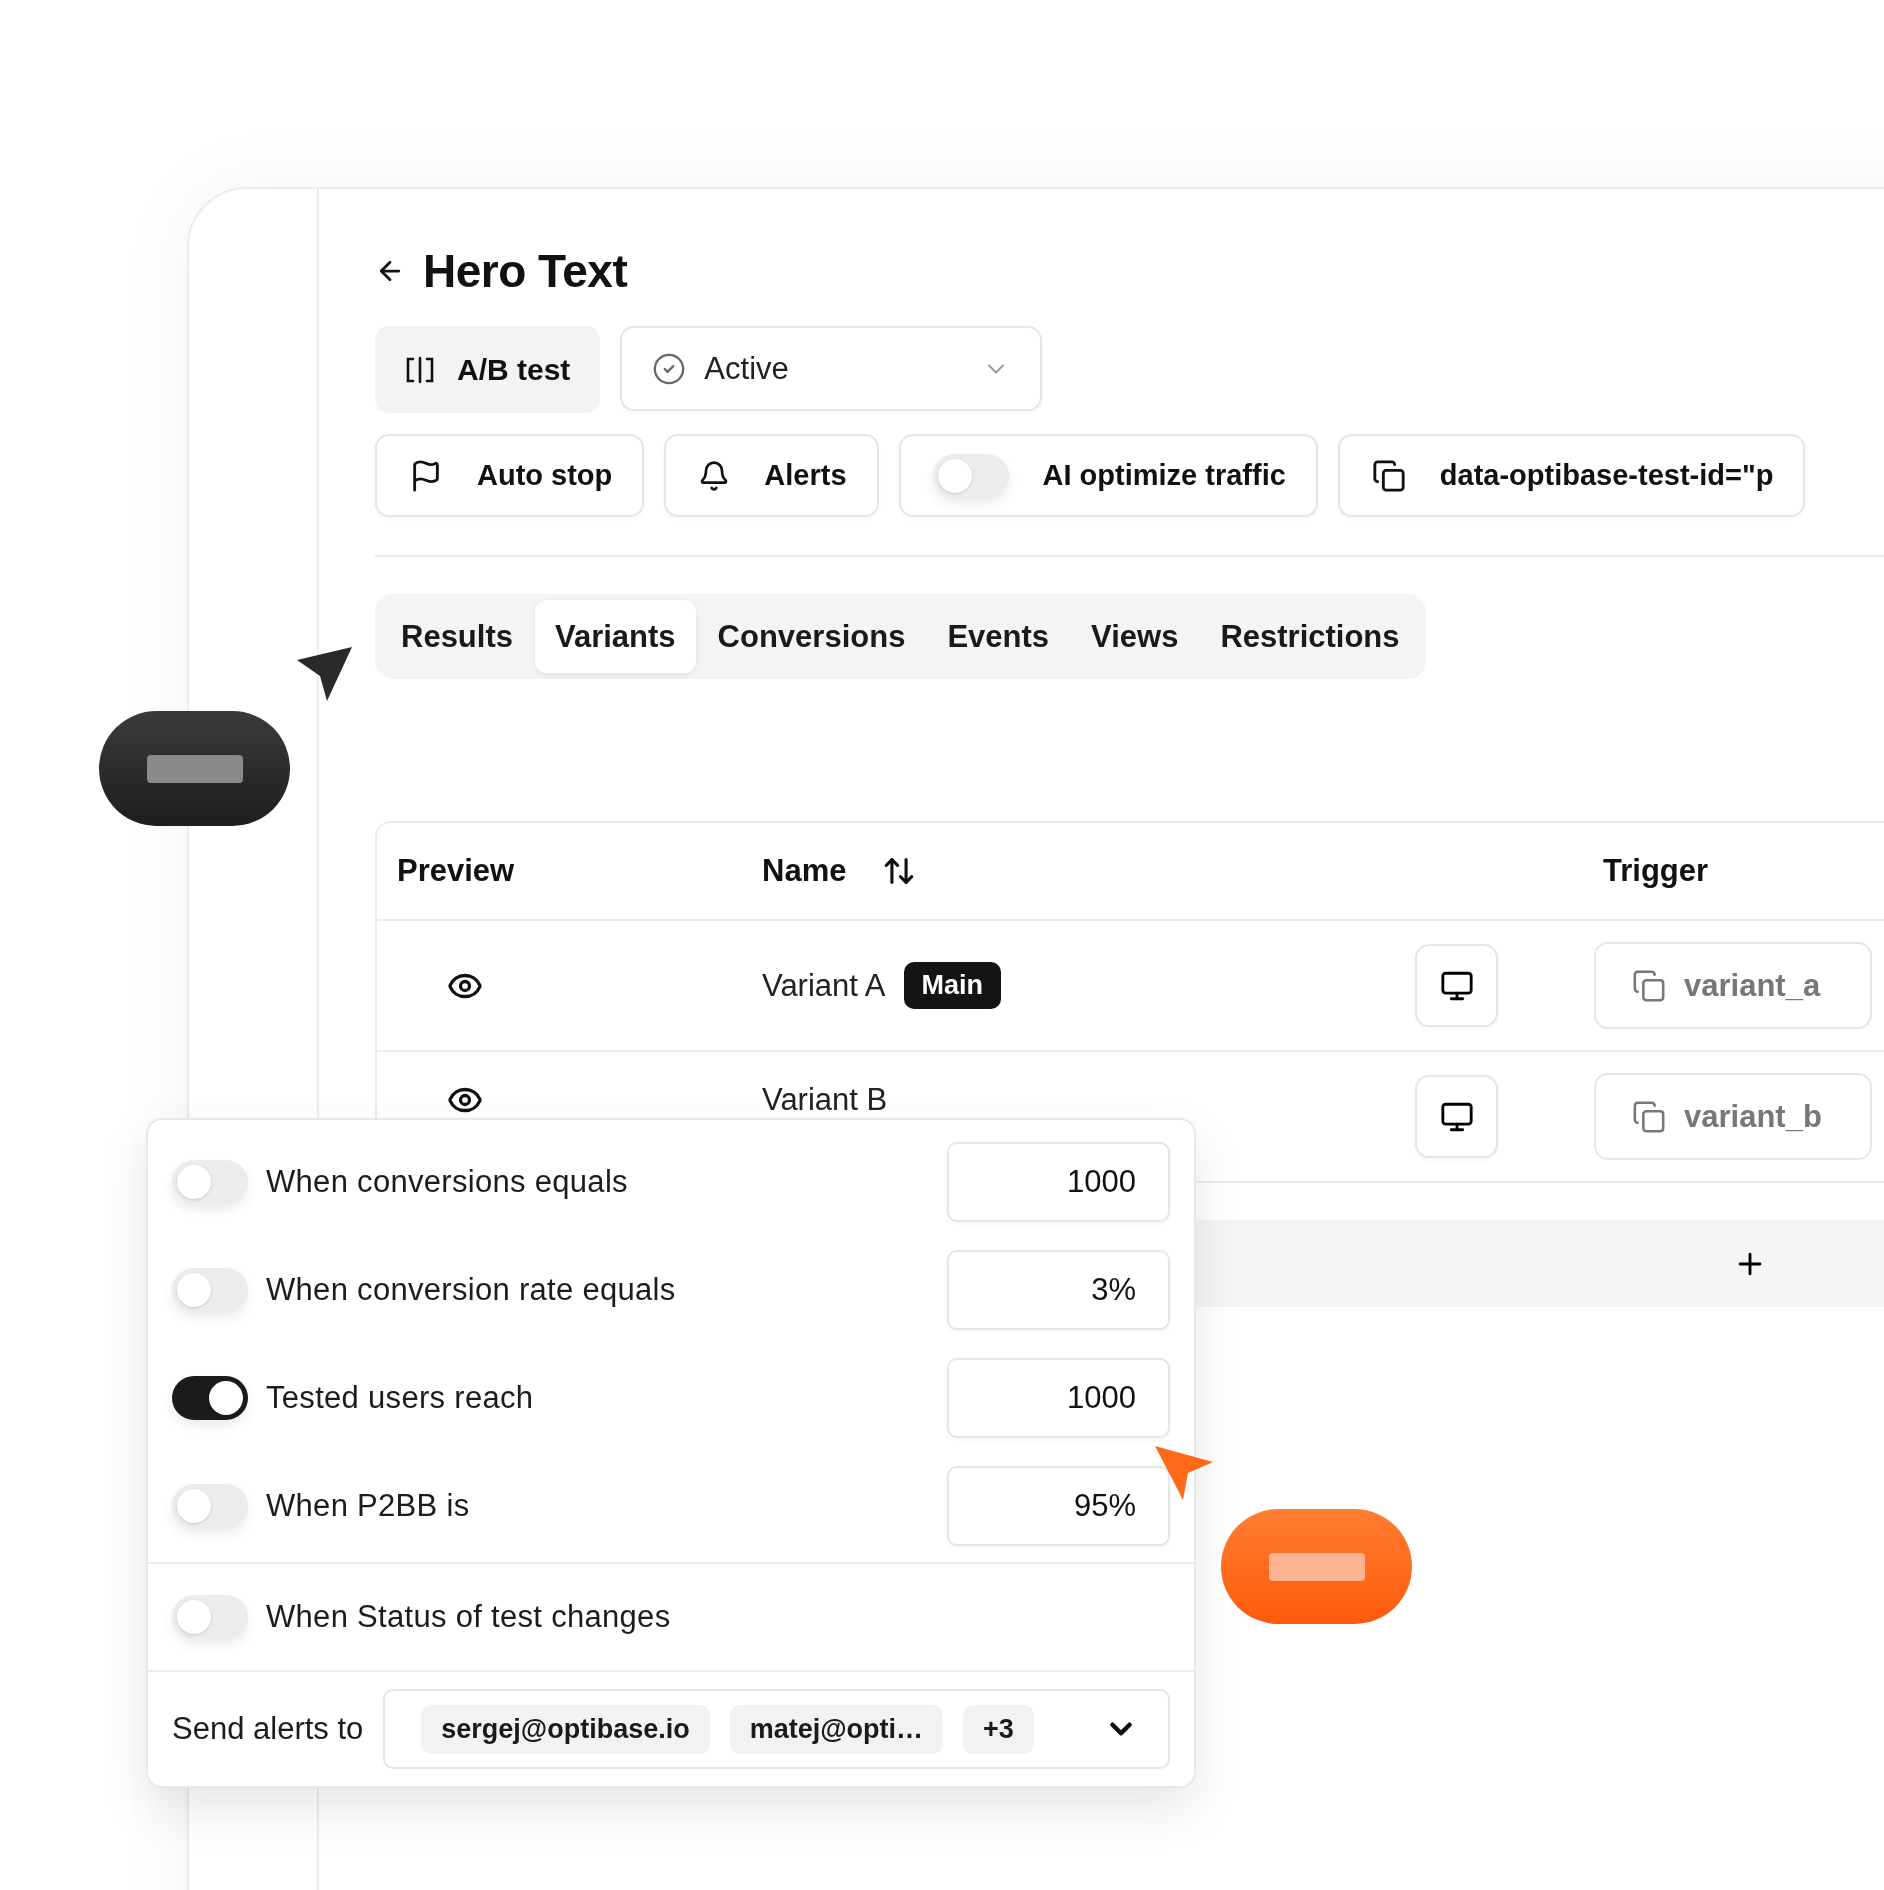 The height and width of the screenshot is (1890, 1884). I want to click on test-type-button: A/B test, so click(488, 369).